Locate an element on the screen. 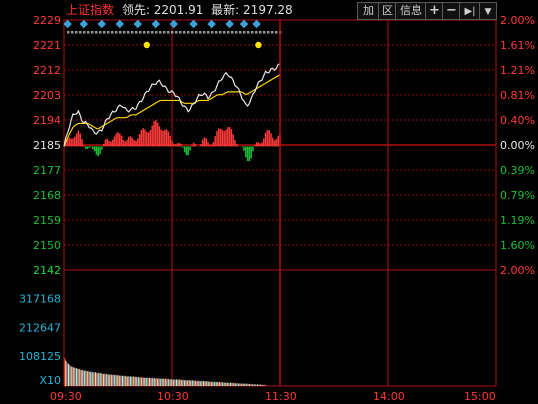  time-axis-label: 10:30 is located at coordinates (173, 396).